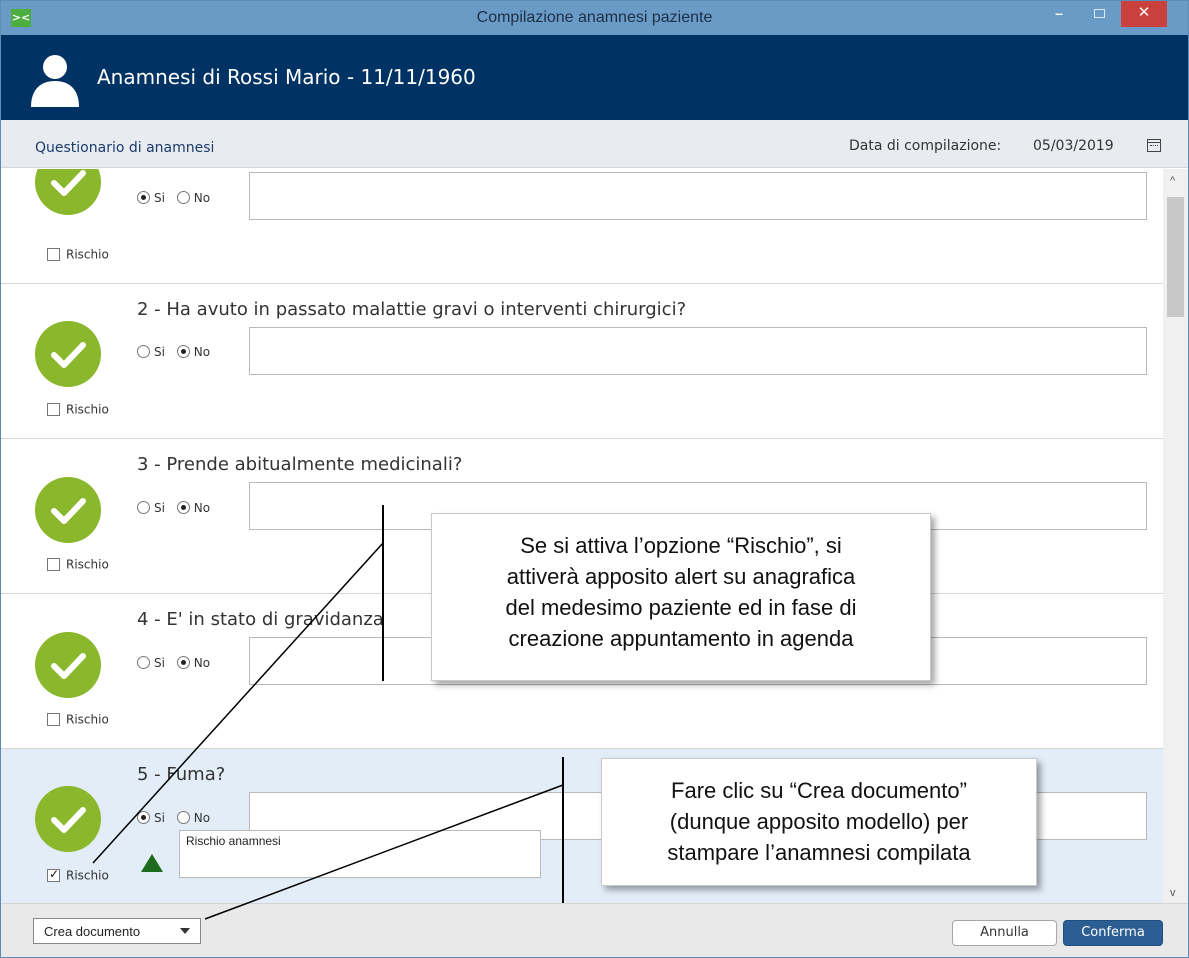  Describe the element at coordinates (300, 464) in the screenshot. I see `question-title: 3 - Prende abitualmente medicinali?` at that location.